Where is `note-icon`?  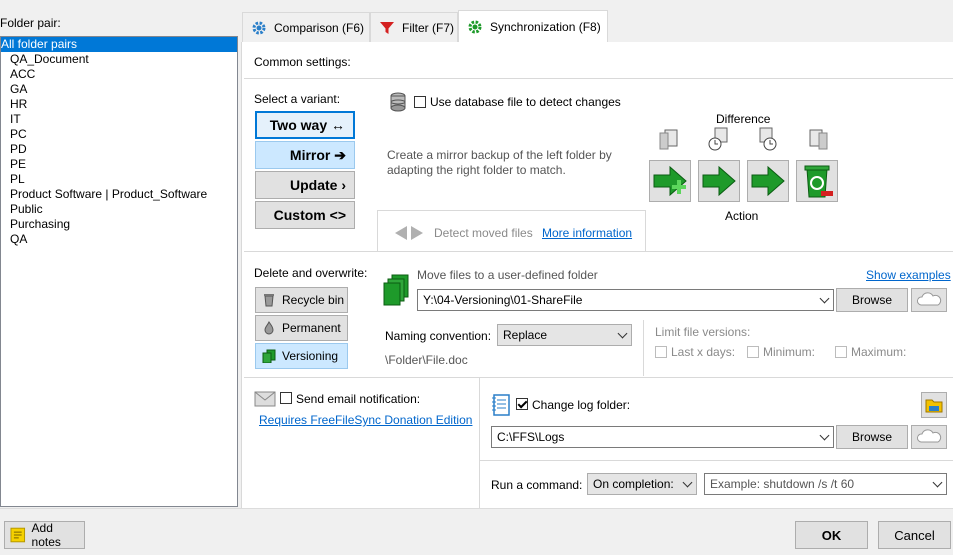
note-icon is located at coordinates (18, 535).